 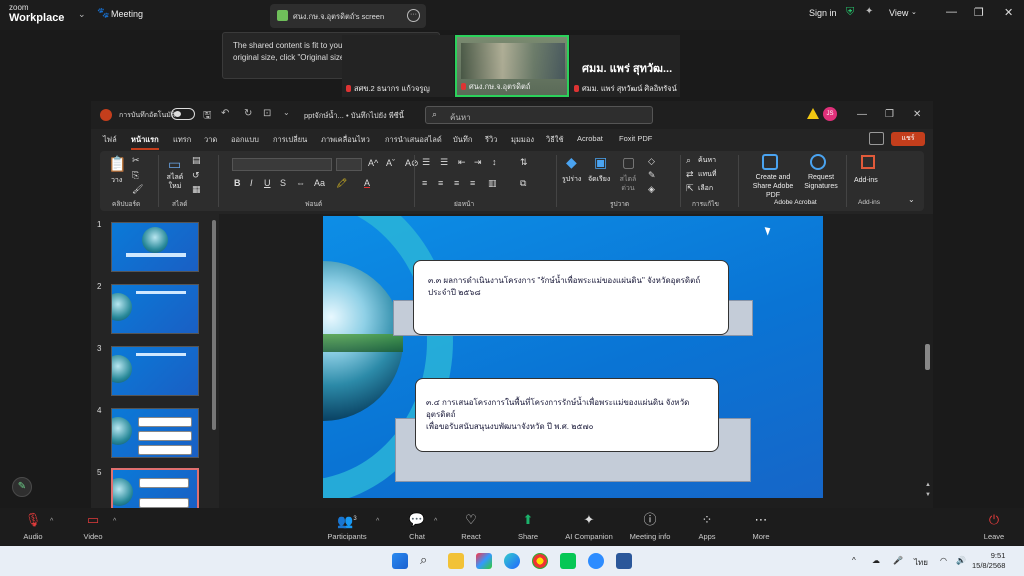 I want to click on shapes-icon: ◆, so click(x=571, y=162).